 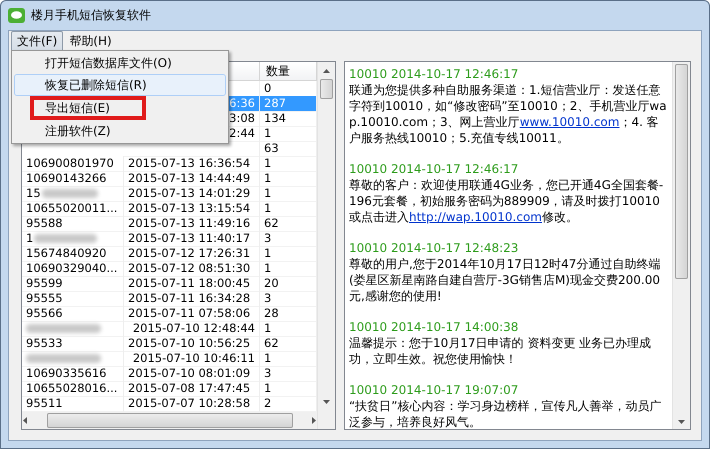 What do you see at coordinates (16, 15) in the screenshot?
I see `app-icon` at bounding box center [16, 15].